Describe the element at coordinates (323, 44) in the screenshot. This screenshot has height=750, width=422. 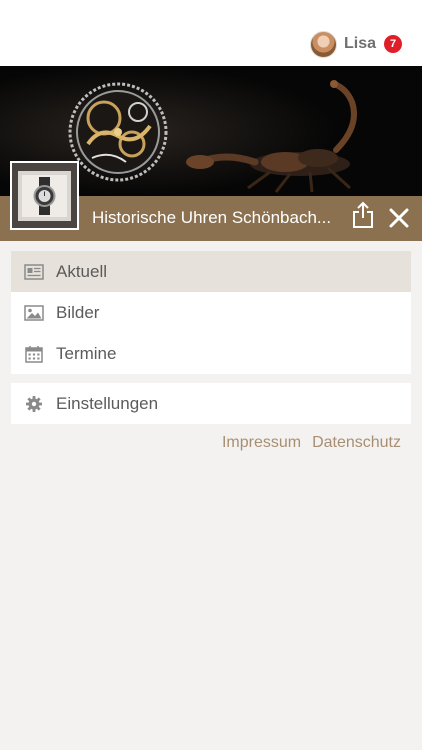
I see `avatar` at that location.